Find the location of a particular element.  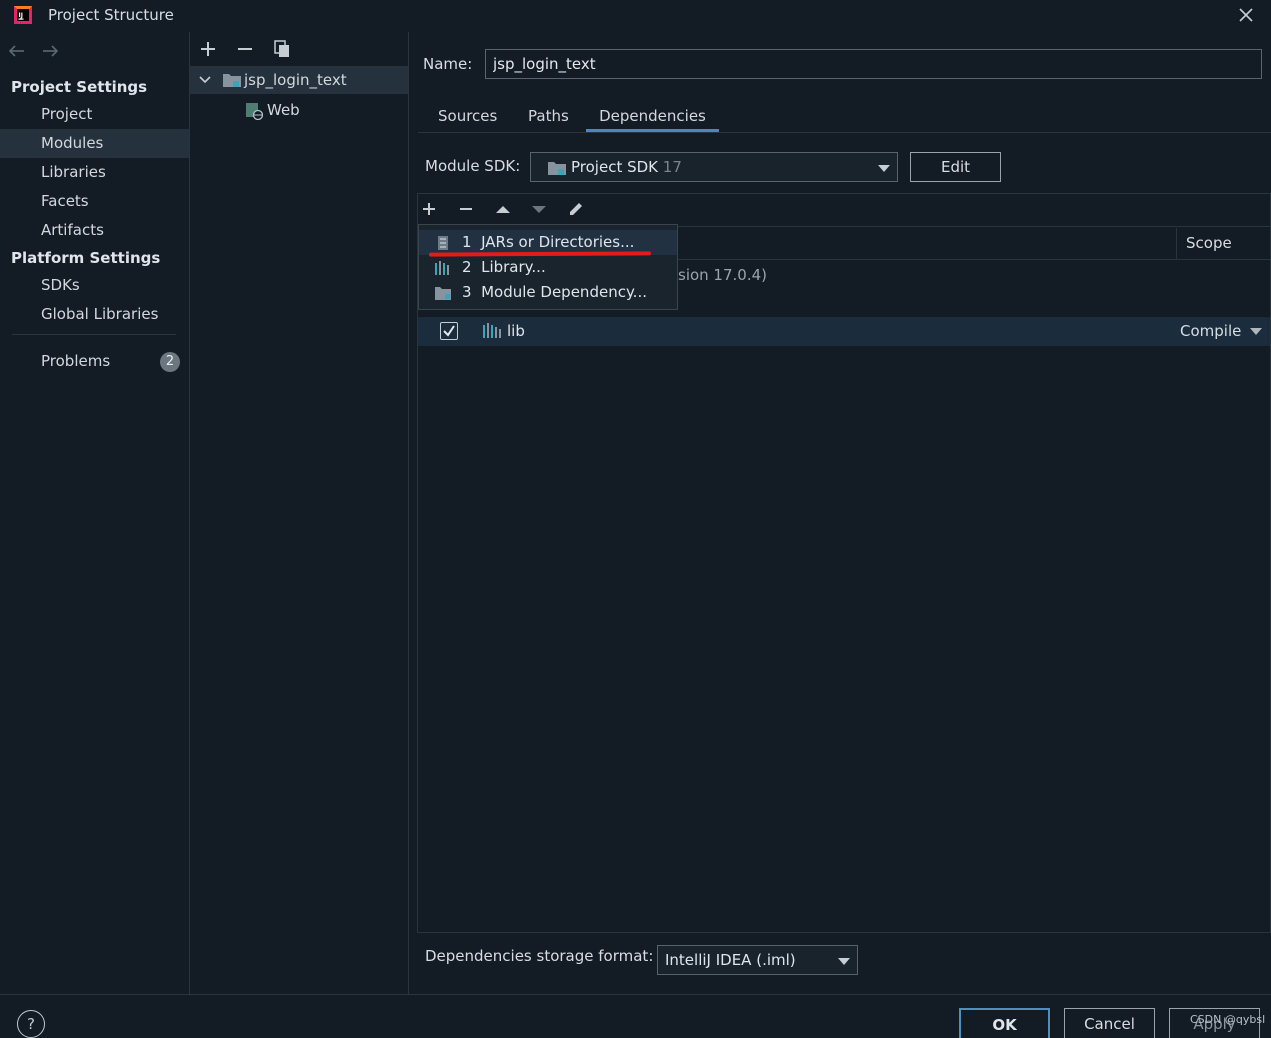

tree-item-web-label: Web is located at coordinates (283, 110).